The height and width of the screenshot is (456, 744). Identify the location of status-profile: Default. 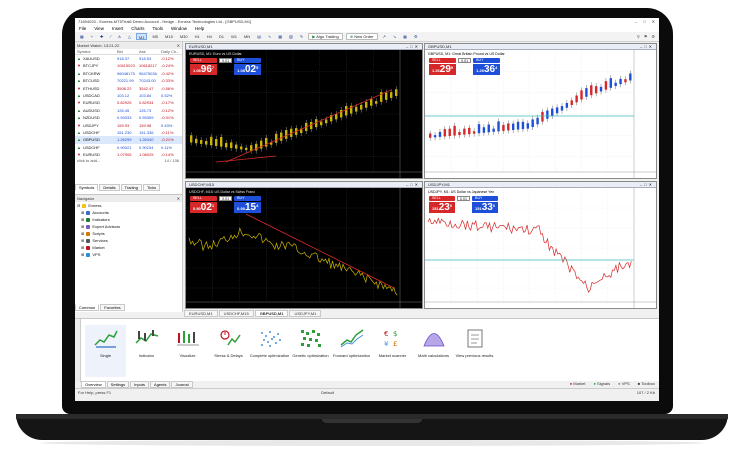
(327, 392).